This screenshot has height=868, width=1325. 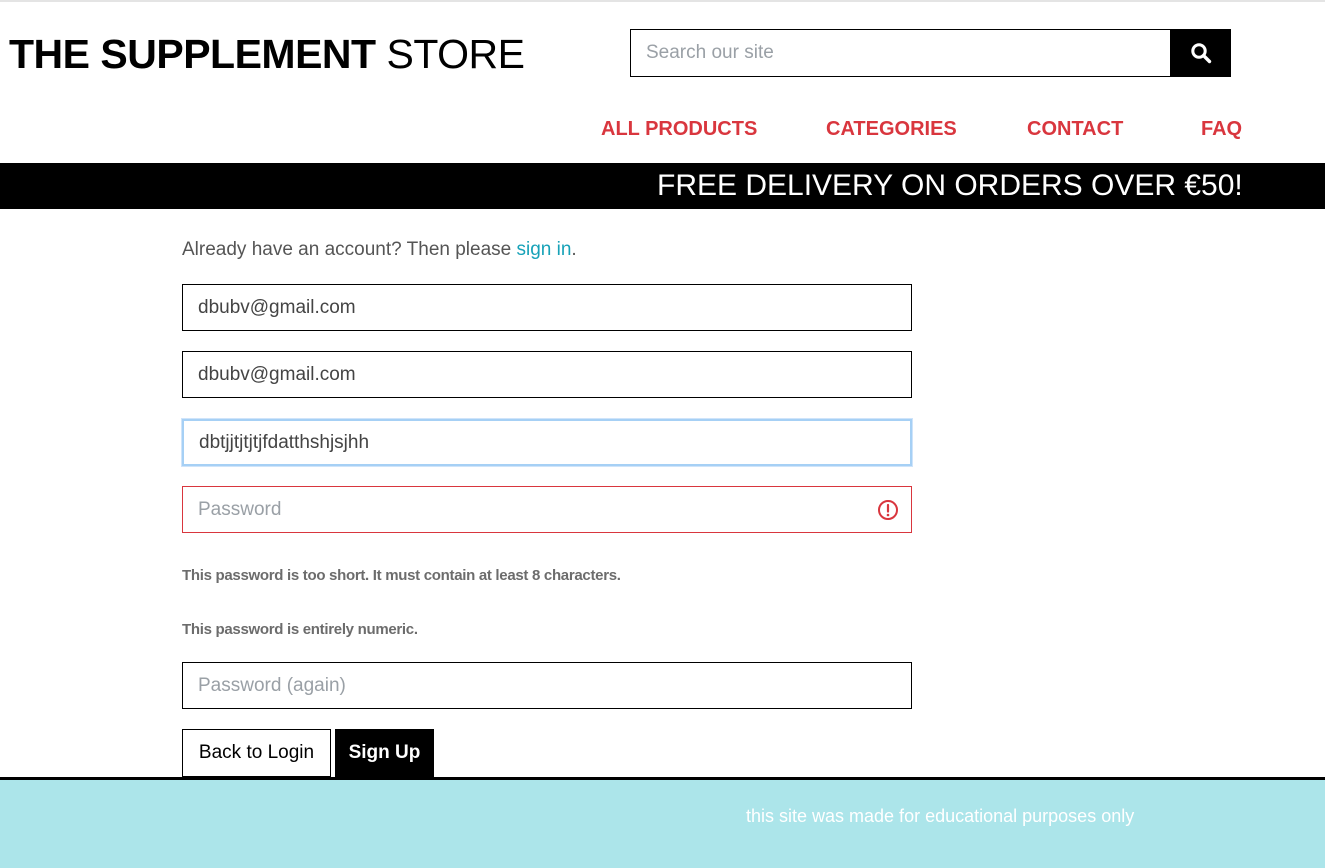 I want to click on search-button, so click(x=1200, y=53).